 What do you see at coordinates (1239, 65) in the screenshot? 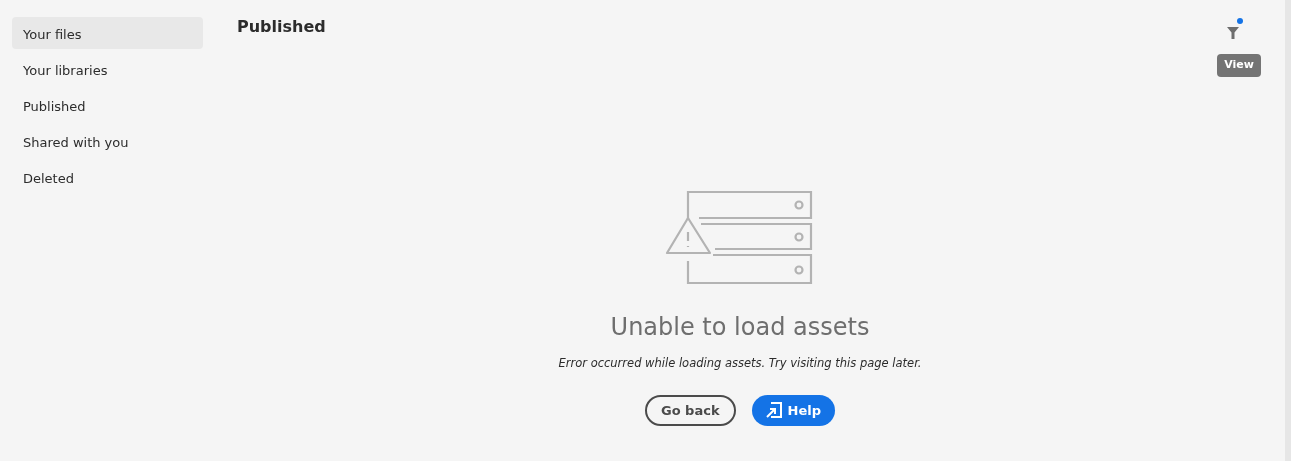
I see `tooltip: View` at bounding box center [1239, 65].